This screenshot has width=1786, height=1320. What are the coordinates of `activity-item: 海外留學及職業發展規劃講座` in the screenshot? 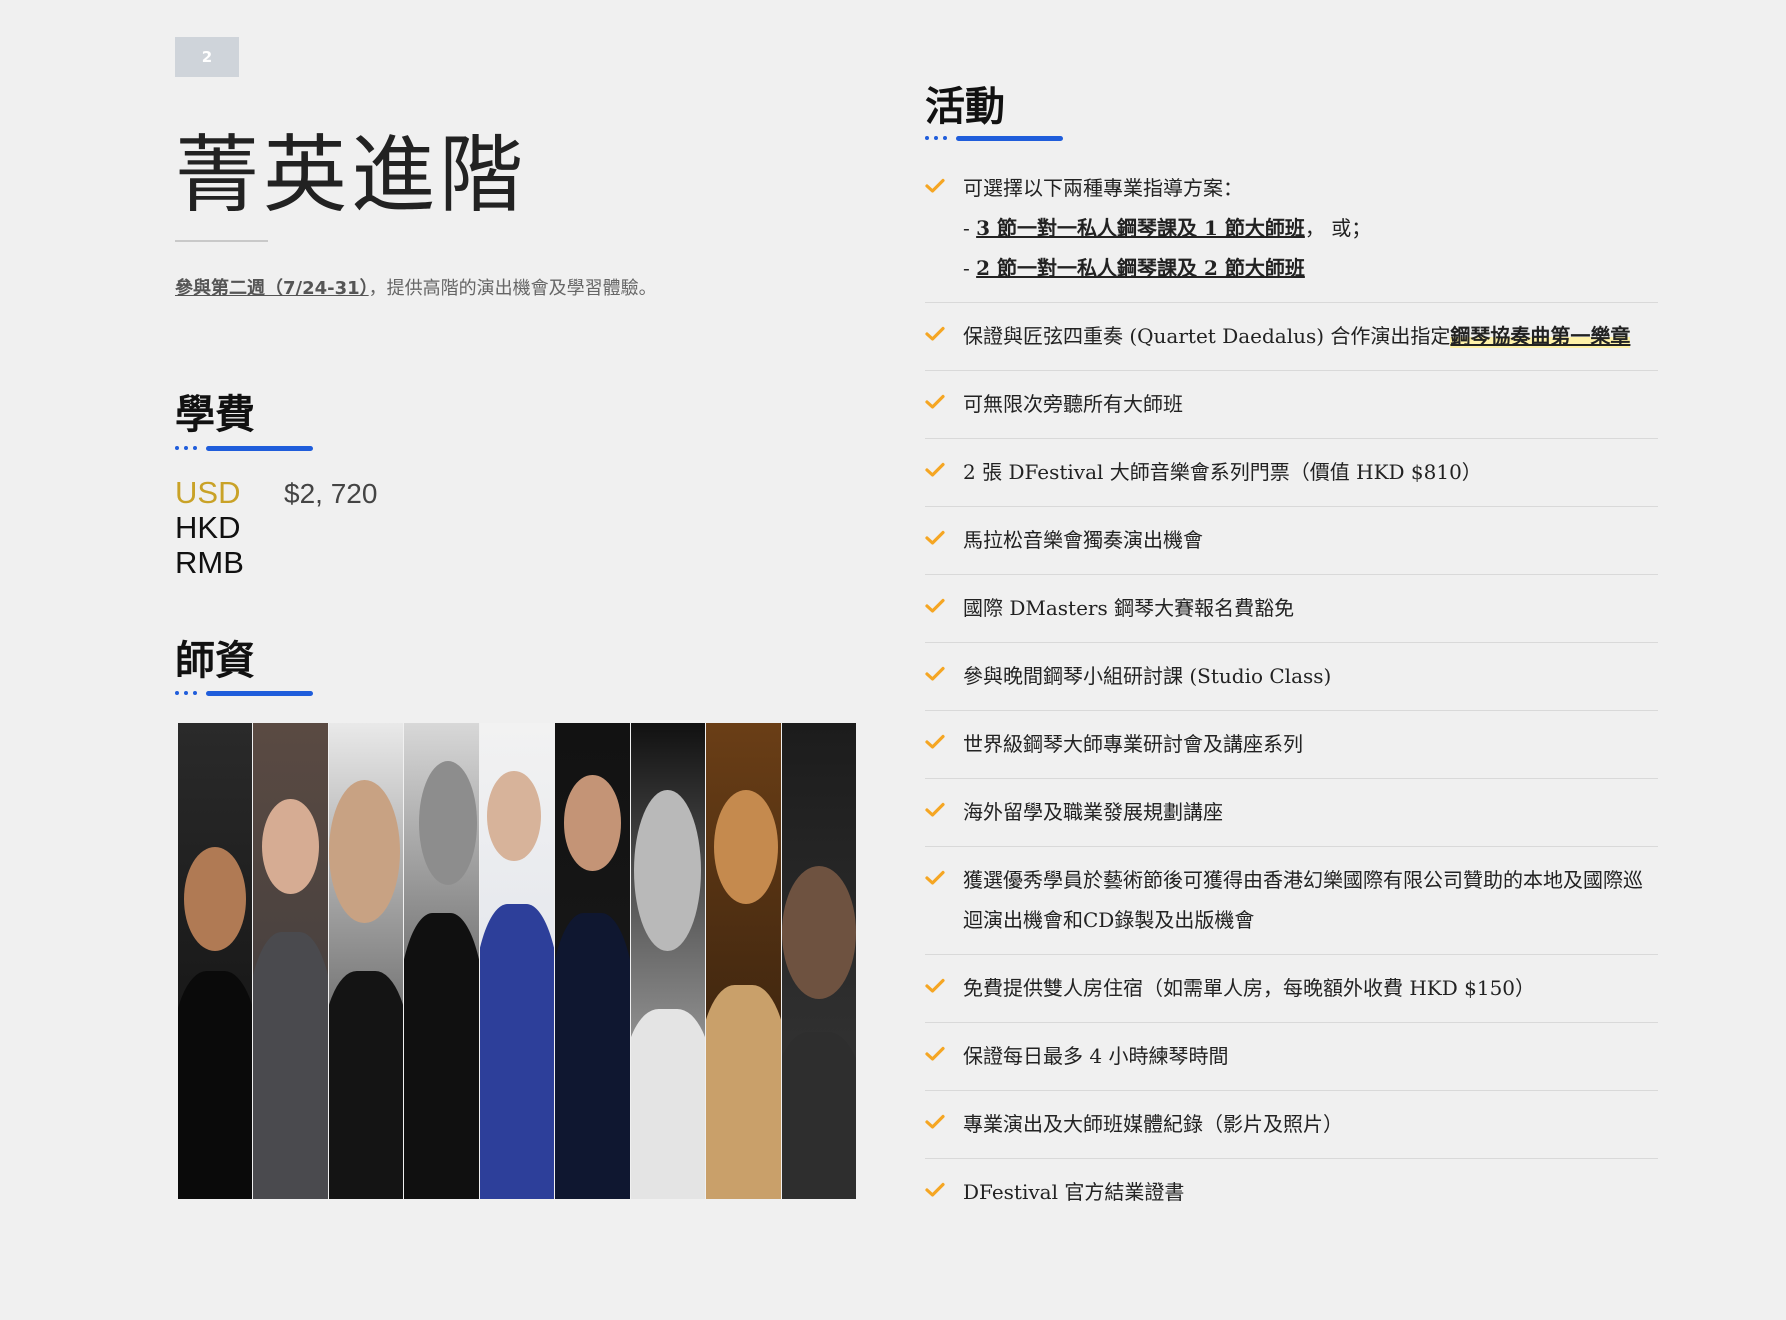 It's located at (1291, 813).